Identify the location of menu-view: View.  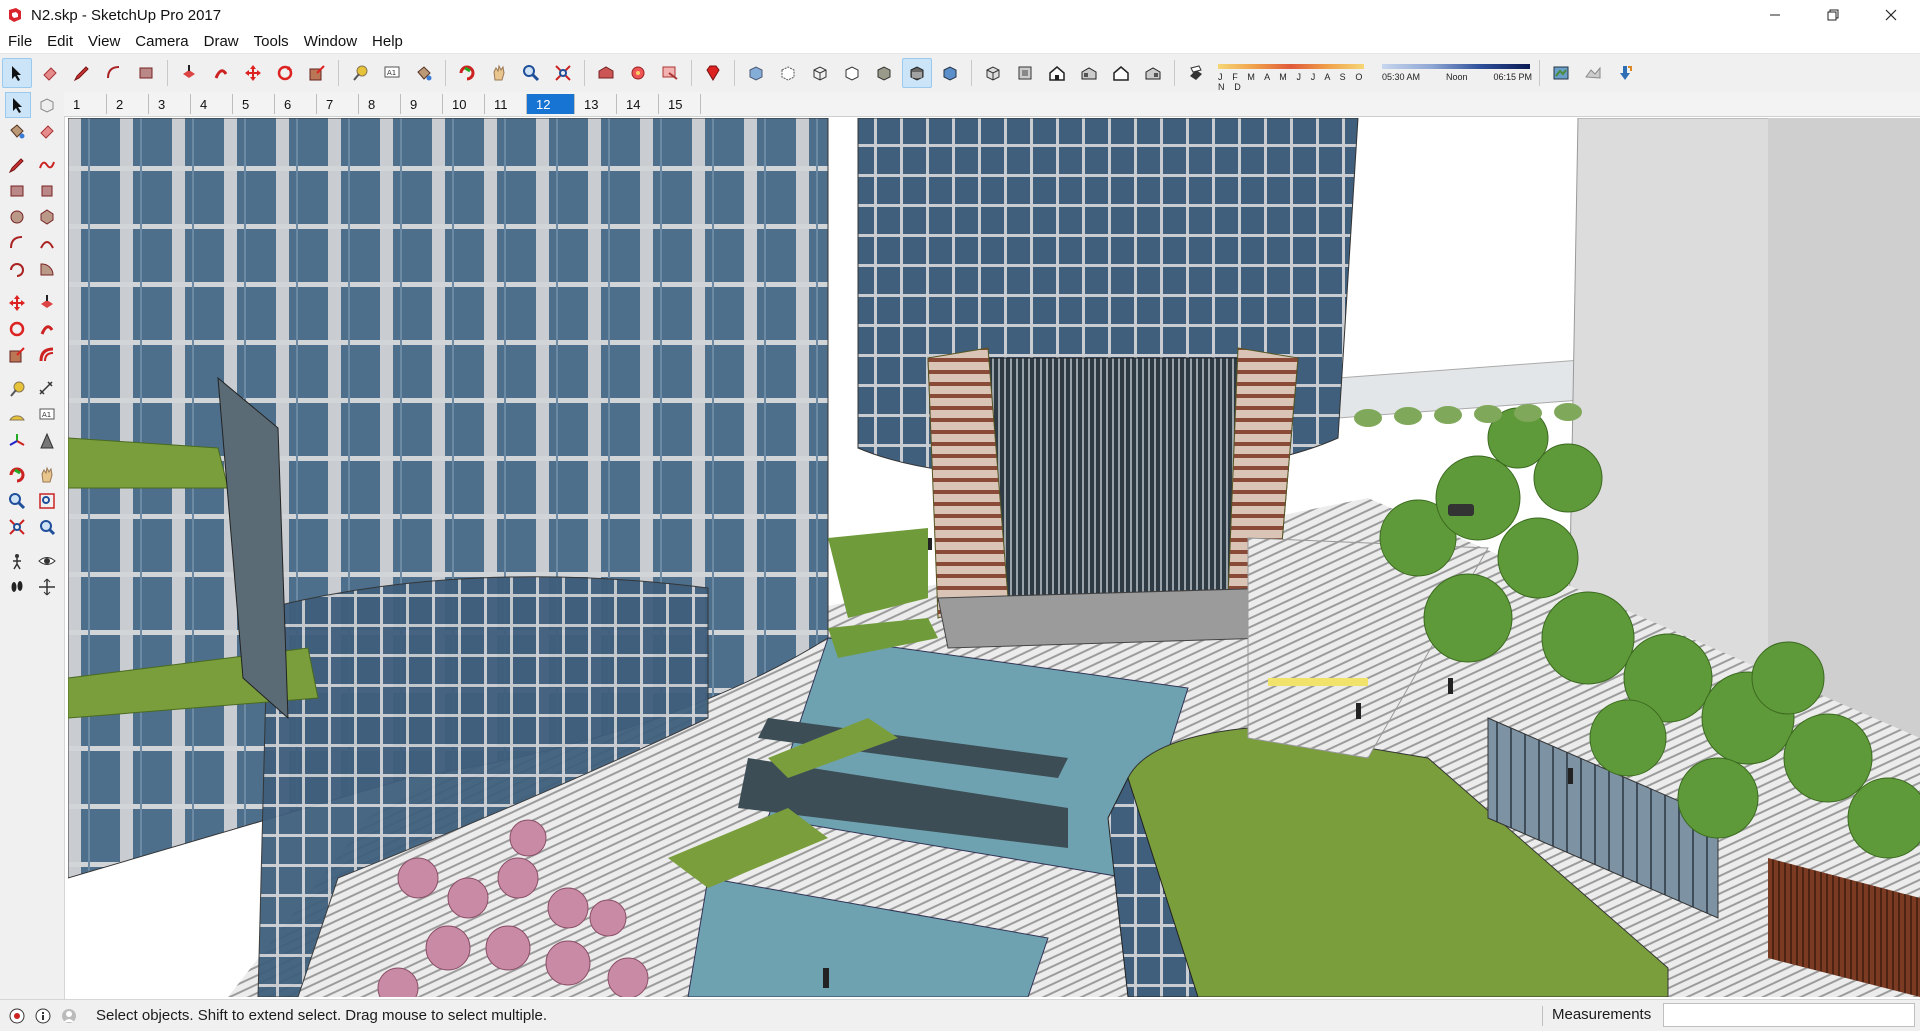
(104, 41).